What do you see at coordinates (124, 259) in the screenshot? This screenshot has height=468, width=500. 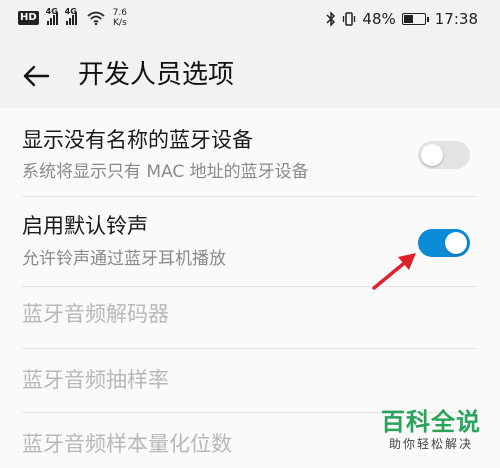 I see `setting-subtitle: 允许铃声通过蓝牙耳机播放` at bounding box center [124, 259].